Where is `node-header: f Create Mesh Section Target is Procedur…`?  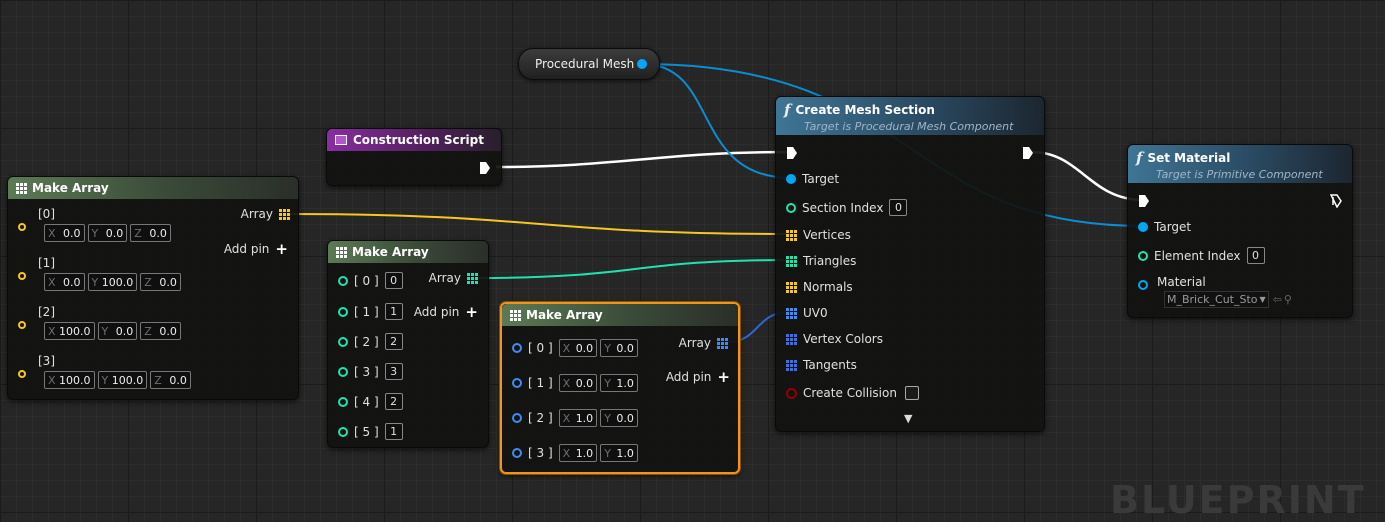 node-header: f Create Mesh Section Target is Procedur… is located at coordinates (910, 116).